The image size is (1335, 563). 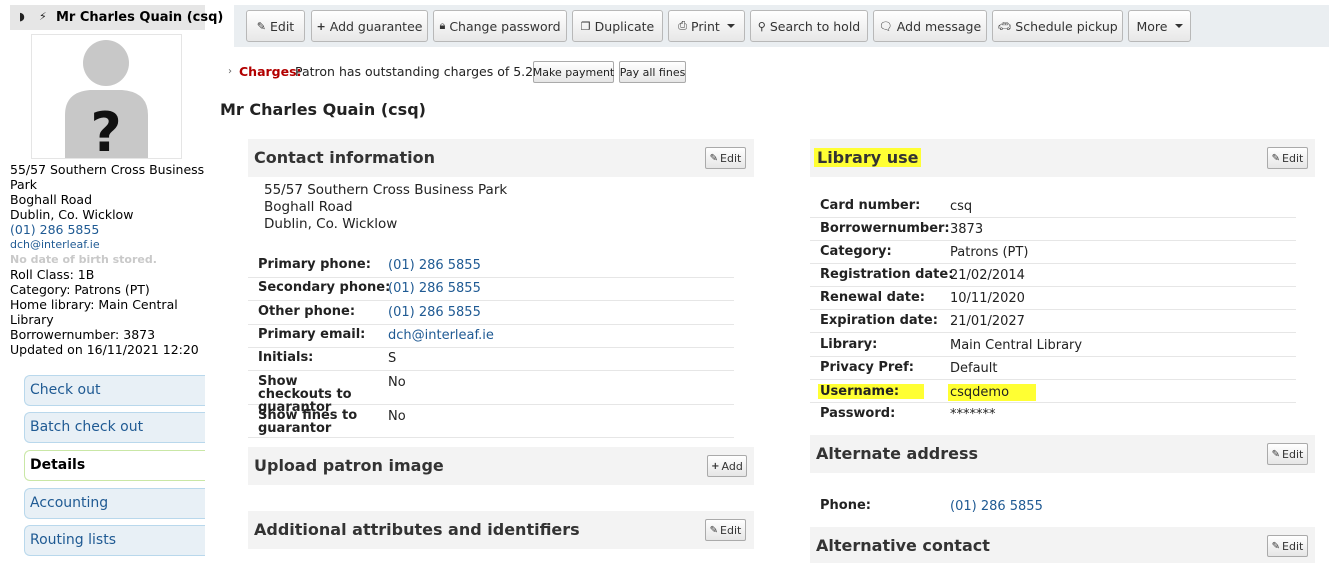 What do you see at coordinates (1004, 26) in the screenshot?
I see `car-icon: 🚗︎` at bounding box center [1004, 26].